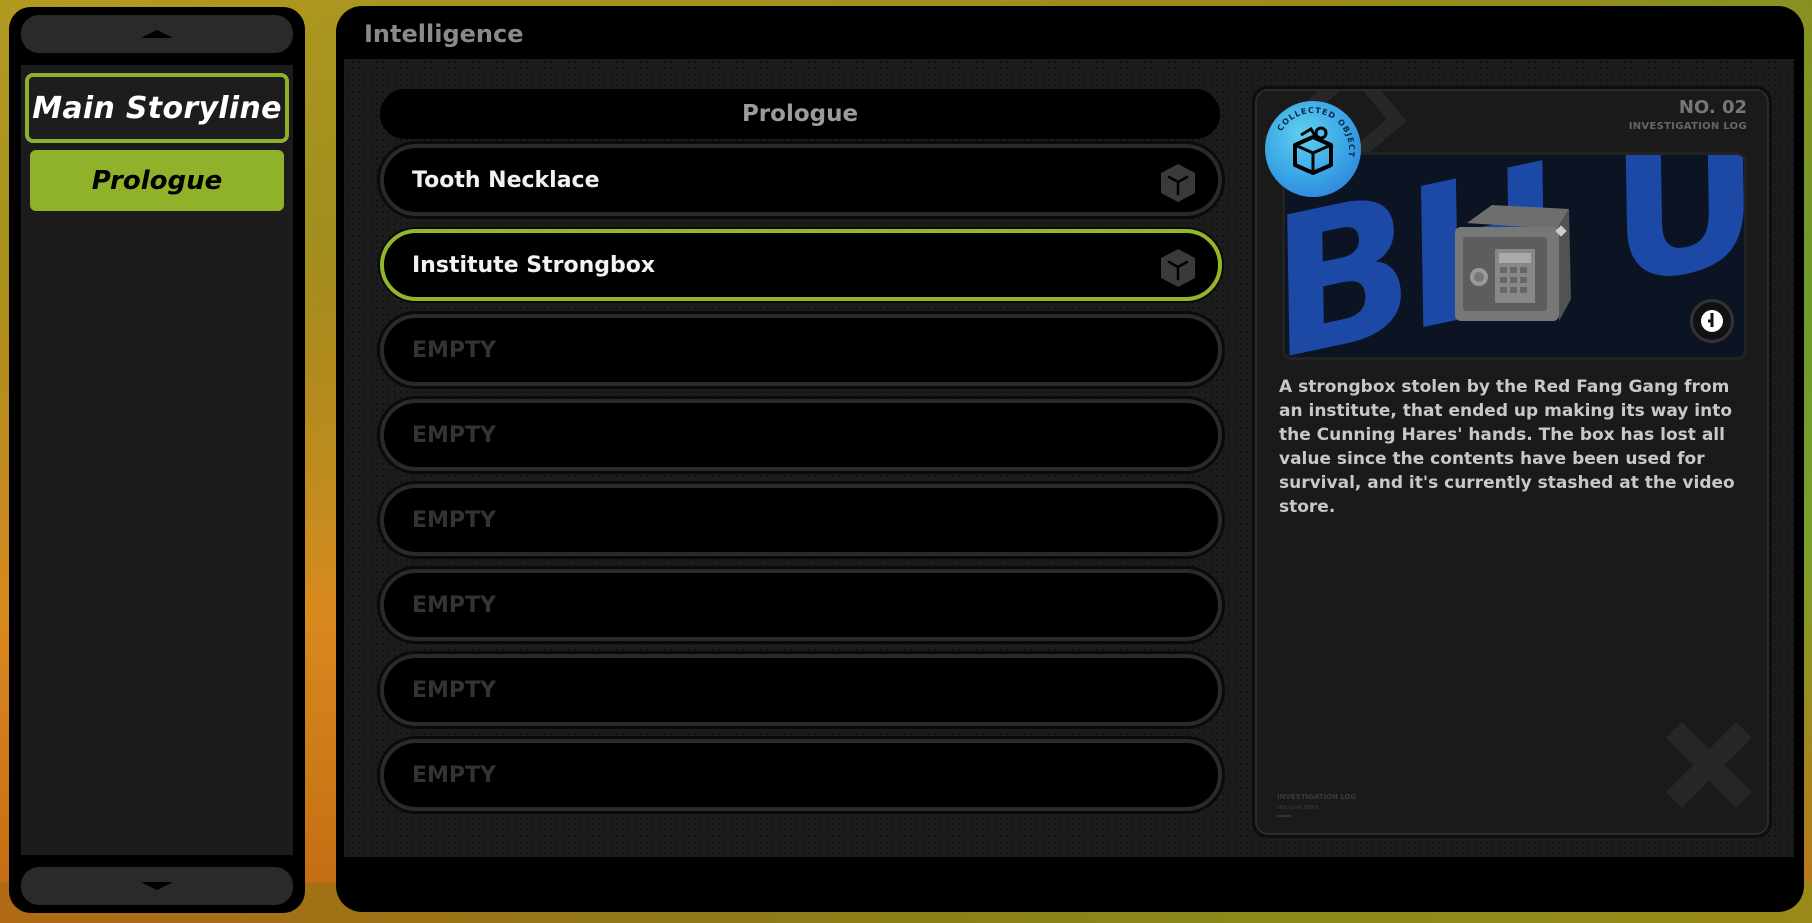 This screenshot has width=1812, height=923. I want to click on list-item-tooth-necklace: Tooth Necklace, so click(801, 180).